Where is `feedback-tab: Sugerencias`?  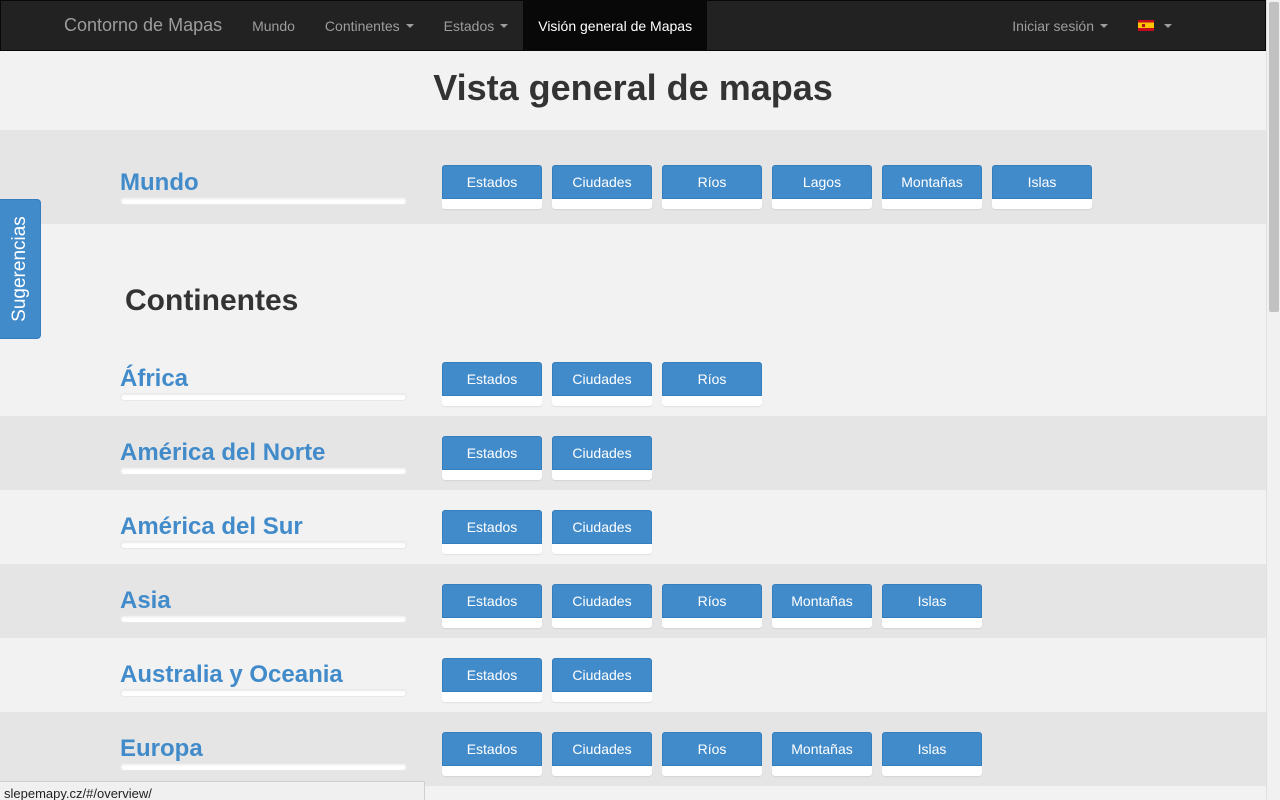 feedback-tab: Sugerencias is located at coordinates (20, 269).